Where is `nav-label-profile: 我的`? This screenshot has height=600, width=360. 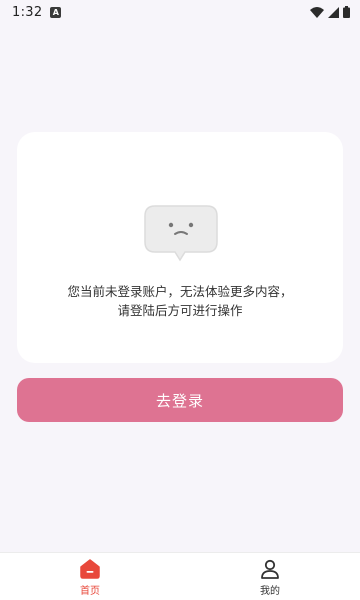 nav-label-profile: 我的 is located at coordinates (270, 591).